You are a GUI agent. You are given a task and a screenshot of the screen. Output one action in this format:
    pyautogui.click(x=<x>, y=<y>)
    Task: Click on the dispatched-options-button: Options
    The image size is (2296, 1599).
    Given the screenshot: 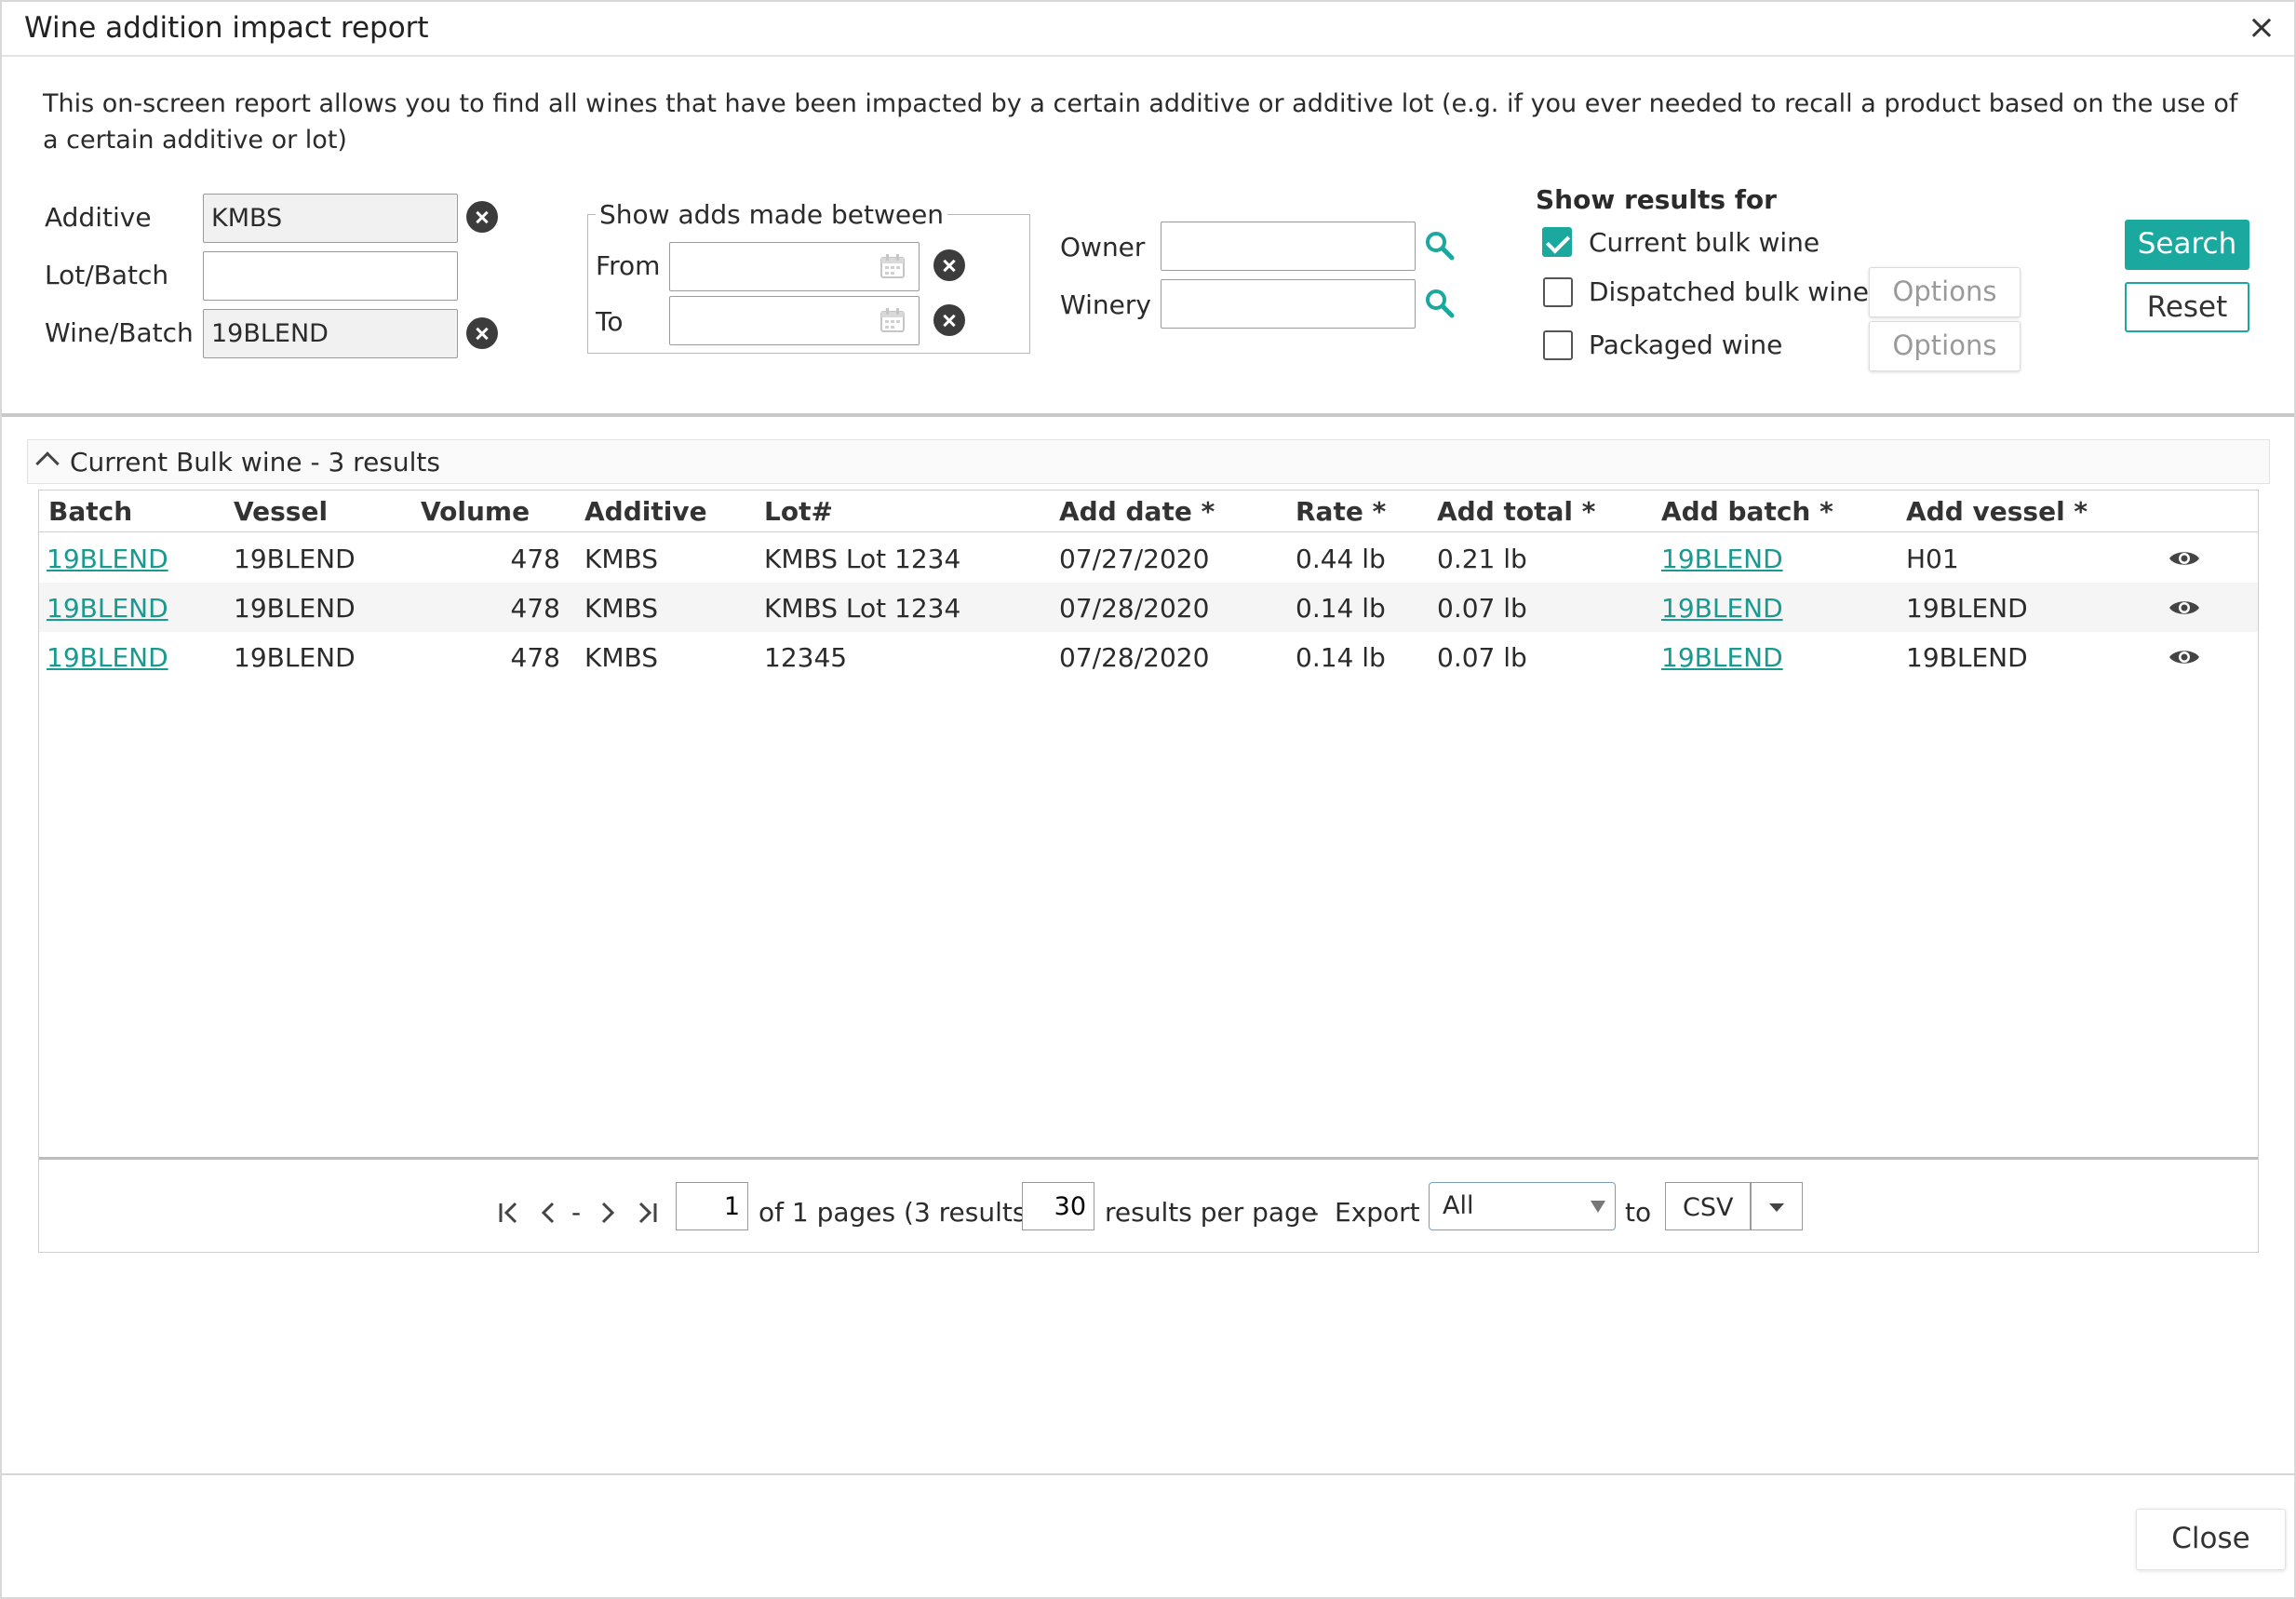 What is the action you would take?
    pyautogui.click(x=1945, y=292)
    